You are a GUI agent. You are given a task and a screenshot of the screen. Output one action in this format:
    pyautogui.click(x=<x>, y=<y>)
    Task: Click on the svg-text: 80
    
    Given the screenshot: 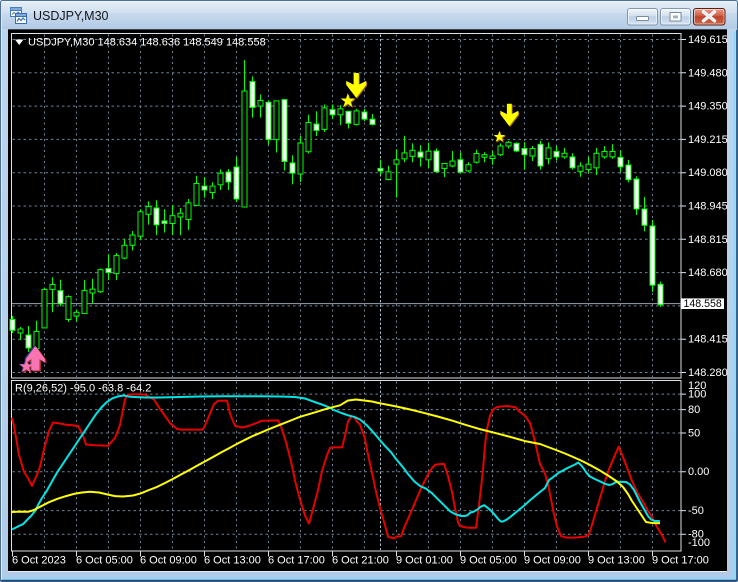 What is the action you would take?
    pyautogui.click(x=694, y=410)
    